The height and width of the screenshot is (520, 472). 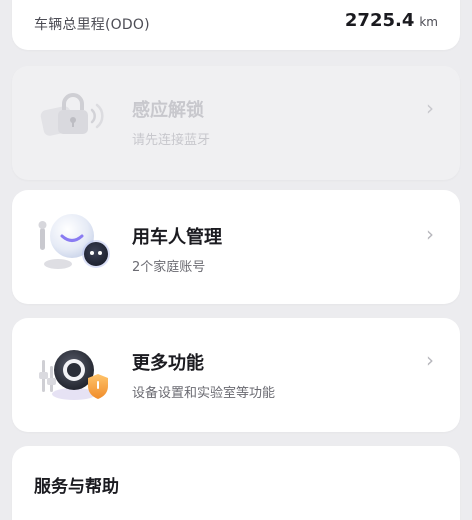 I want to click on lock-bluetooth-icon, so click(x=74, y=122).